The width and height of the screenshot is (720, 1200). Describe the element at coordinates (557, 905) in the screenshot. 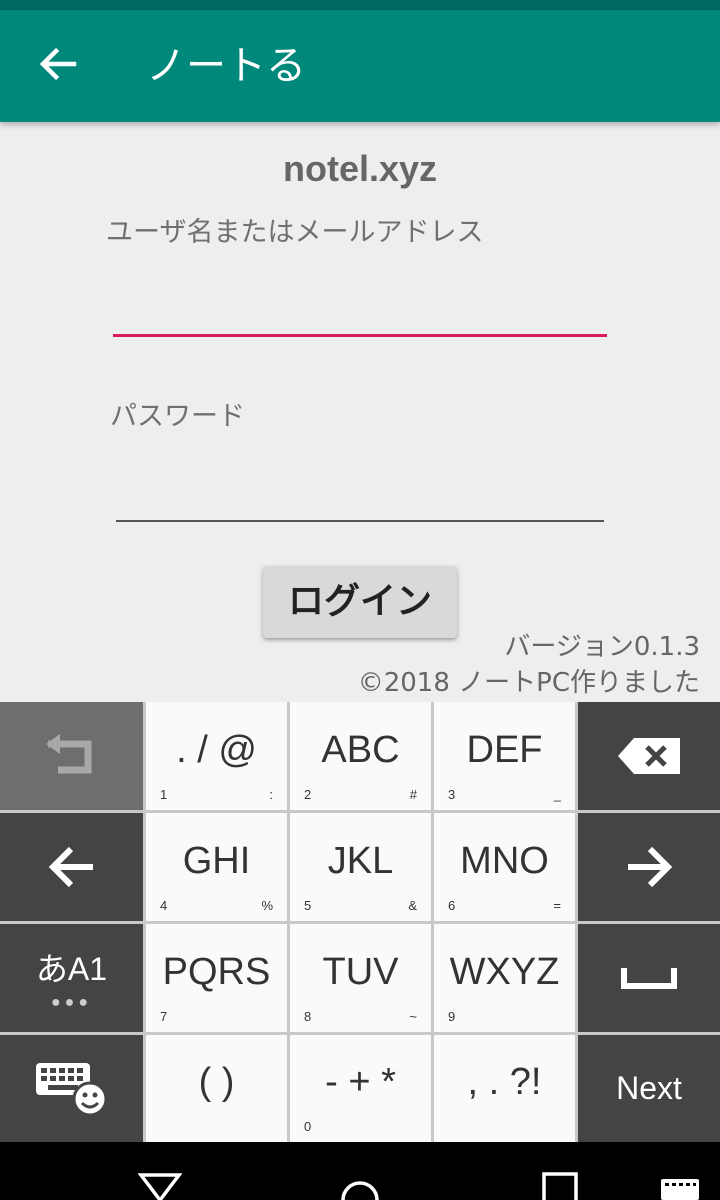

I see `key-sub-right: =` at that location.